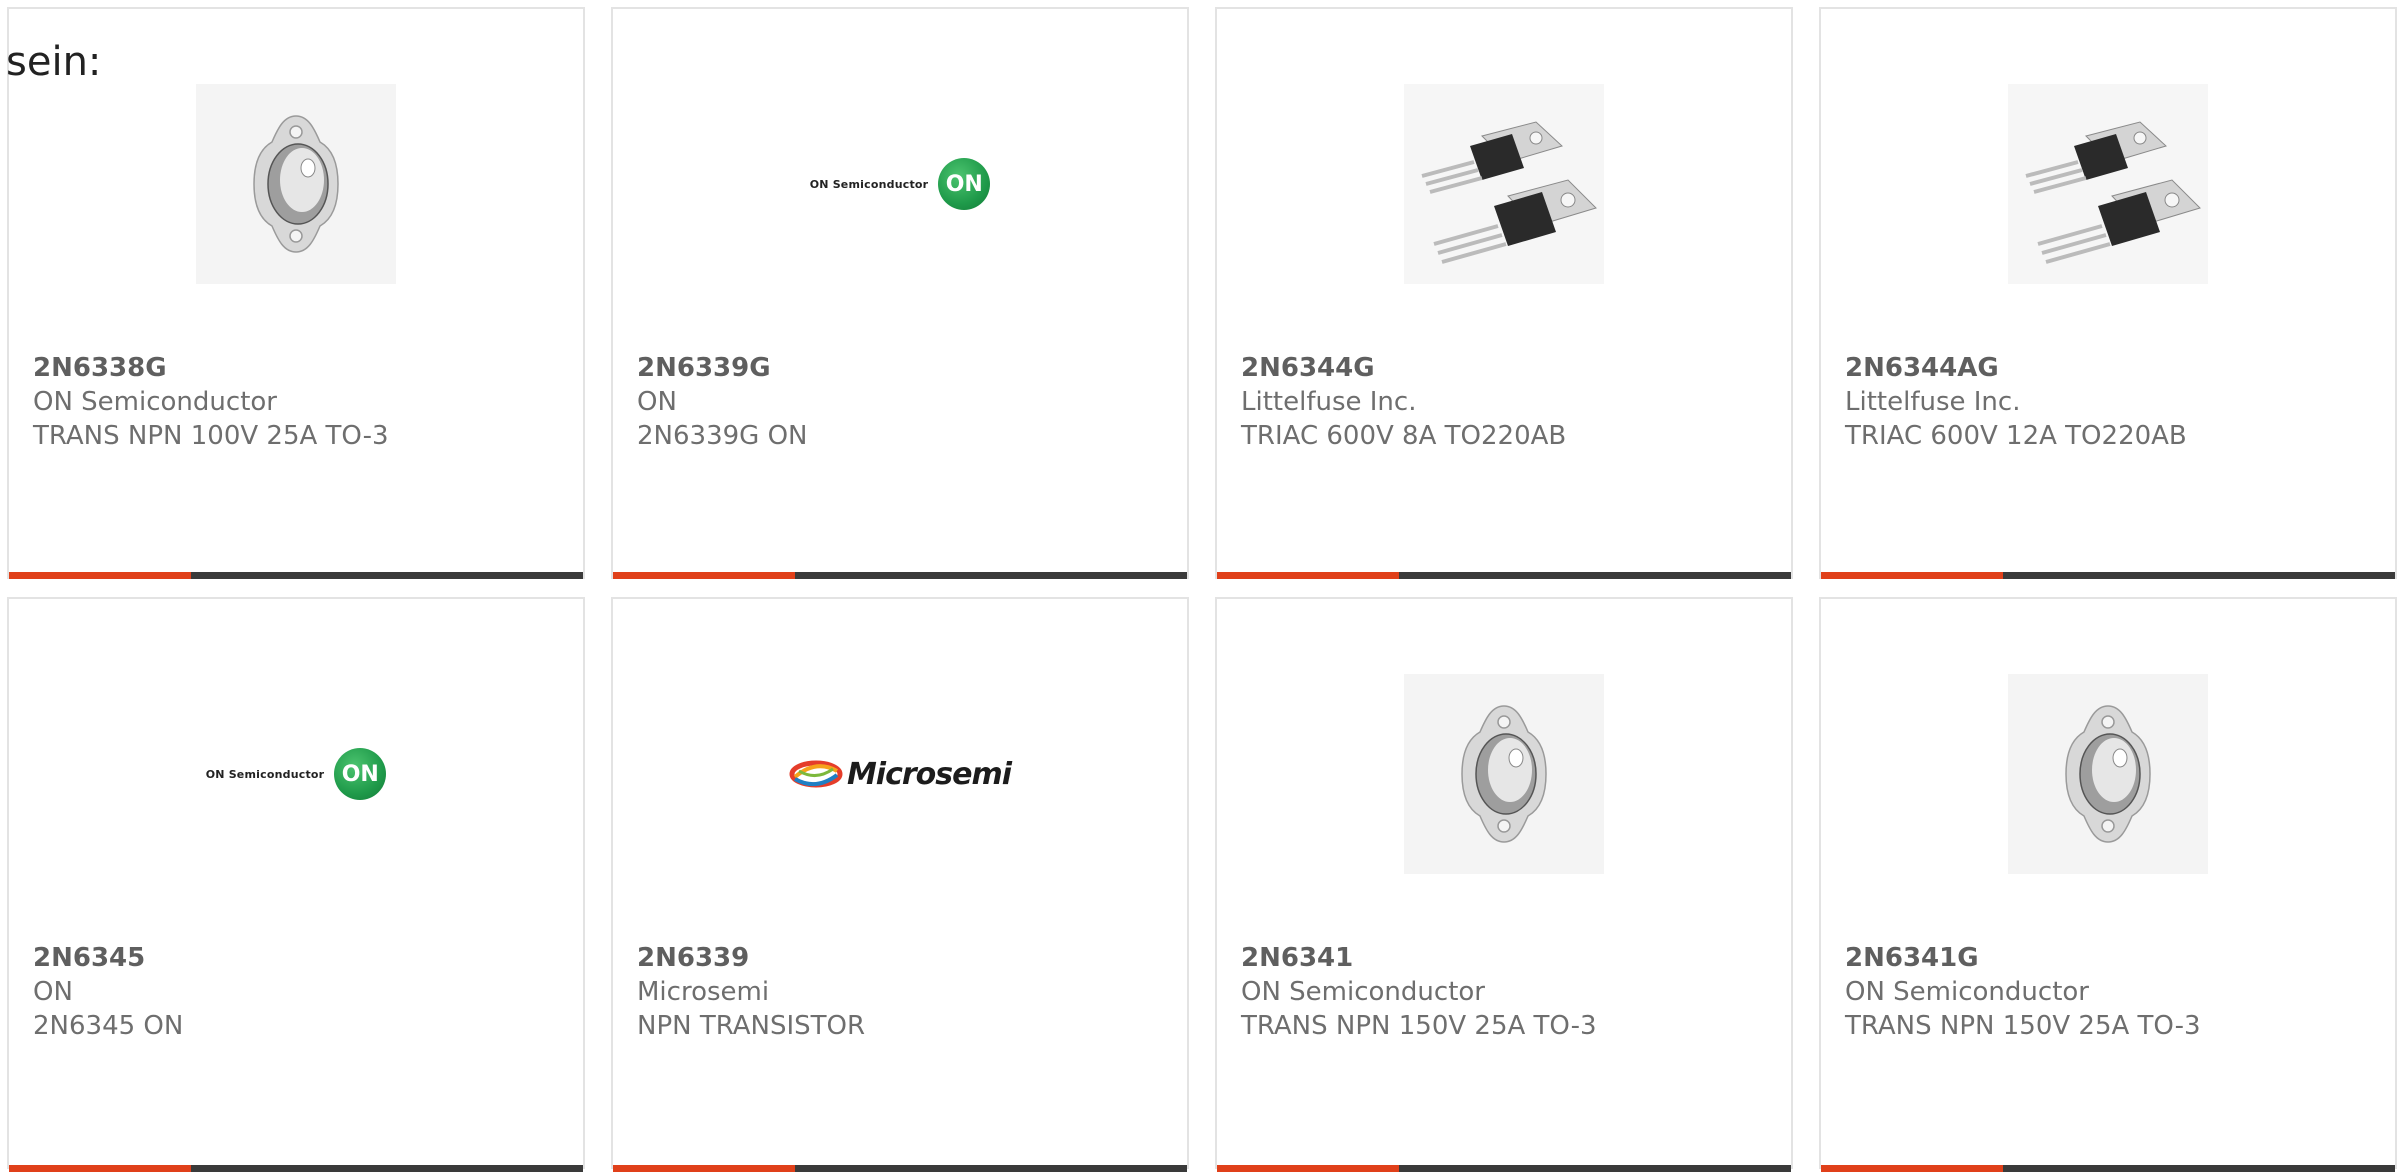 This screenshot has height=1172, width=2400. I want to click on manufacturer-name: Microsemi, so click(703, 992).